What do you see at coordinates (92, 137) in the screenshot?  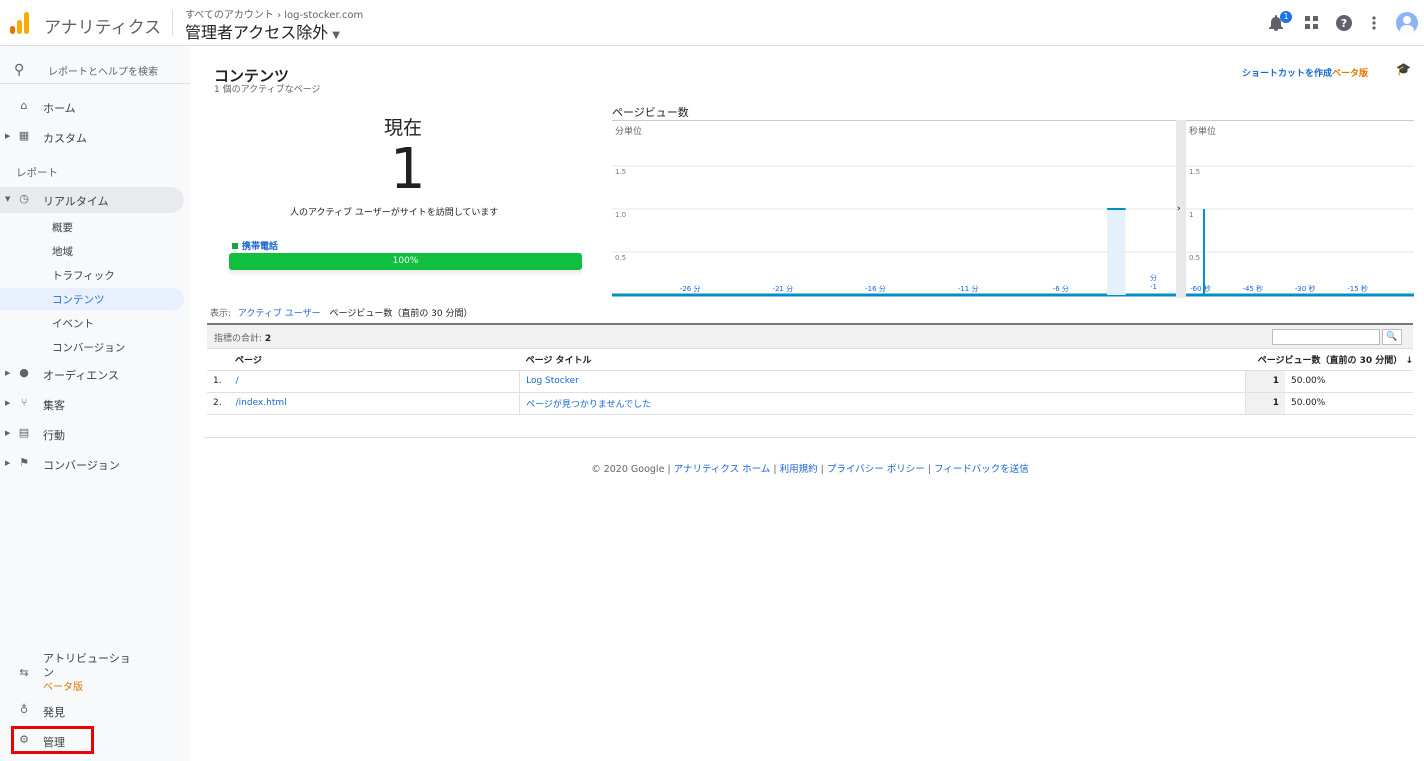 I see `sidebar-item-custom: ▶ ▦ カスタム` at bounding box center [92, 137].